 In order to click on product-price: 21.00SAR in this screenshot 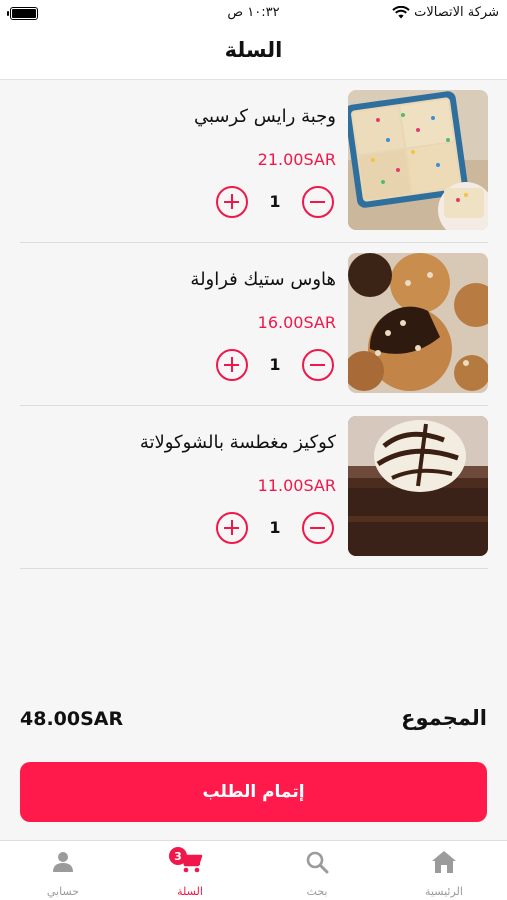, I will do `click(296, 159)`.